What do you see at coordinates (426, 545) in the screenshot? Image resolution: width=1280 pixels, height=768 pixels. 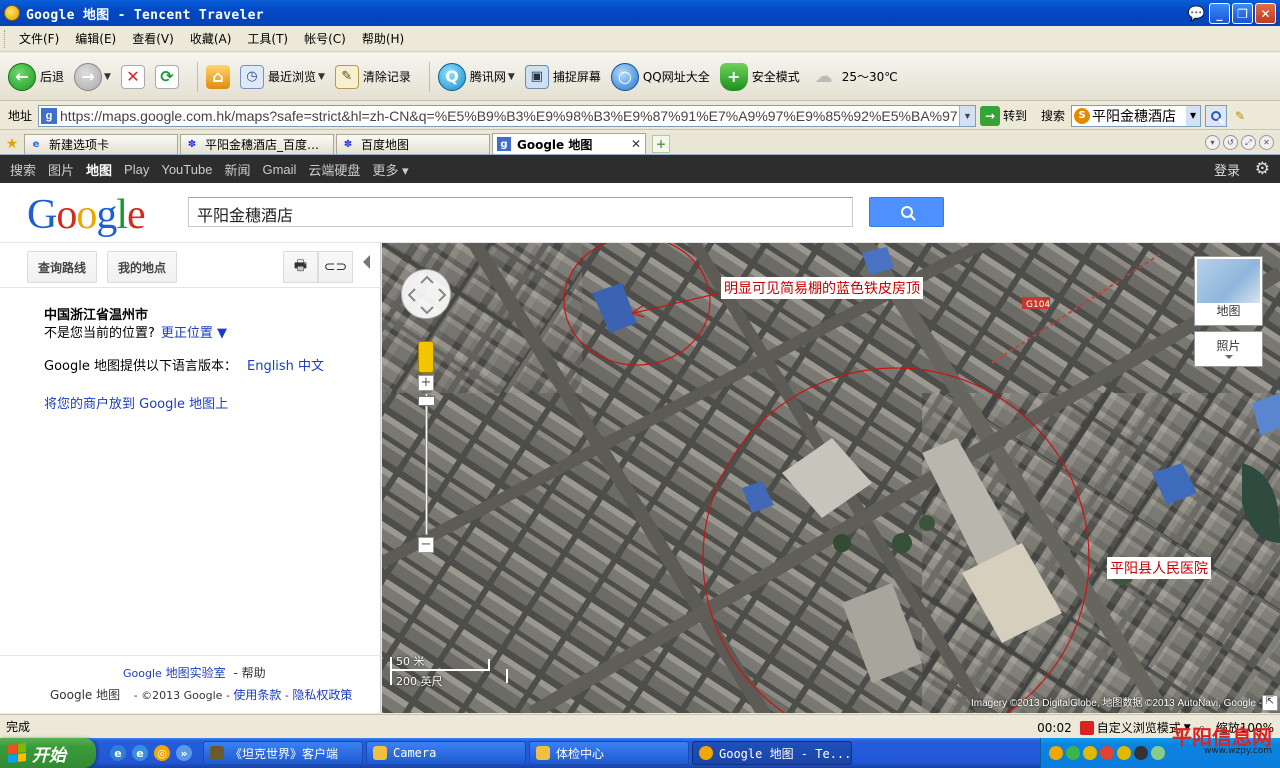 I see `zoom-out-button: −` at bounding box center [426, 545].